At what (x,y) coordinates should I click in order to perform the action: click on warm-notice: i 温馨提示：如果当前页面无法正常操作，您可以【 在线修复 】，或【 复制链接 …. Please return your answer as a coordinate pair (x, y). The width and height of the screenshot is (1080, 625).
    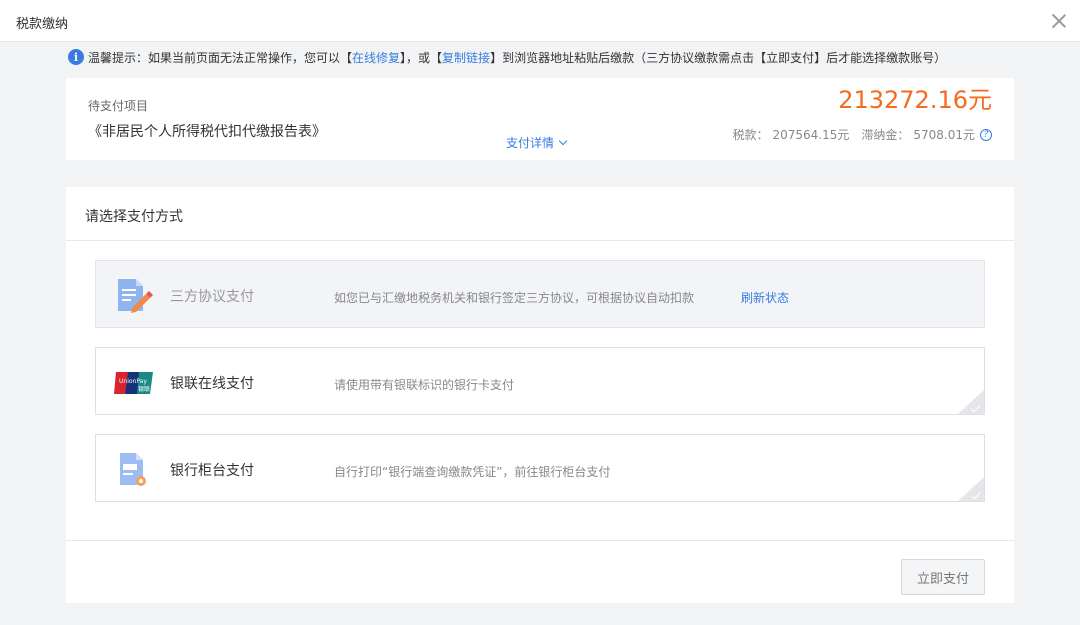
    Looking at the image, I should click on (507, 57).